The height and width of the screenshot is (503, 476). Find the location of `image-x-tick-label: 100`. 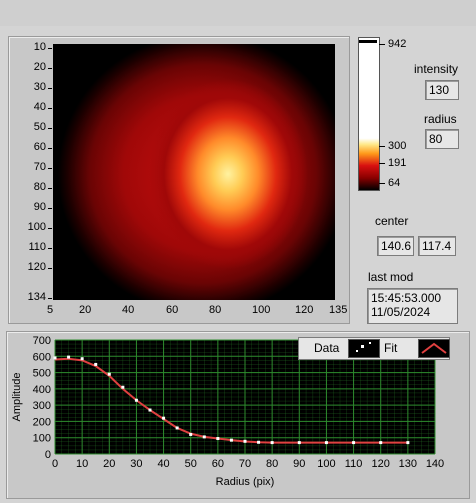

image-x-tick-label: 100 is located at coordinates (261, 310).